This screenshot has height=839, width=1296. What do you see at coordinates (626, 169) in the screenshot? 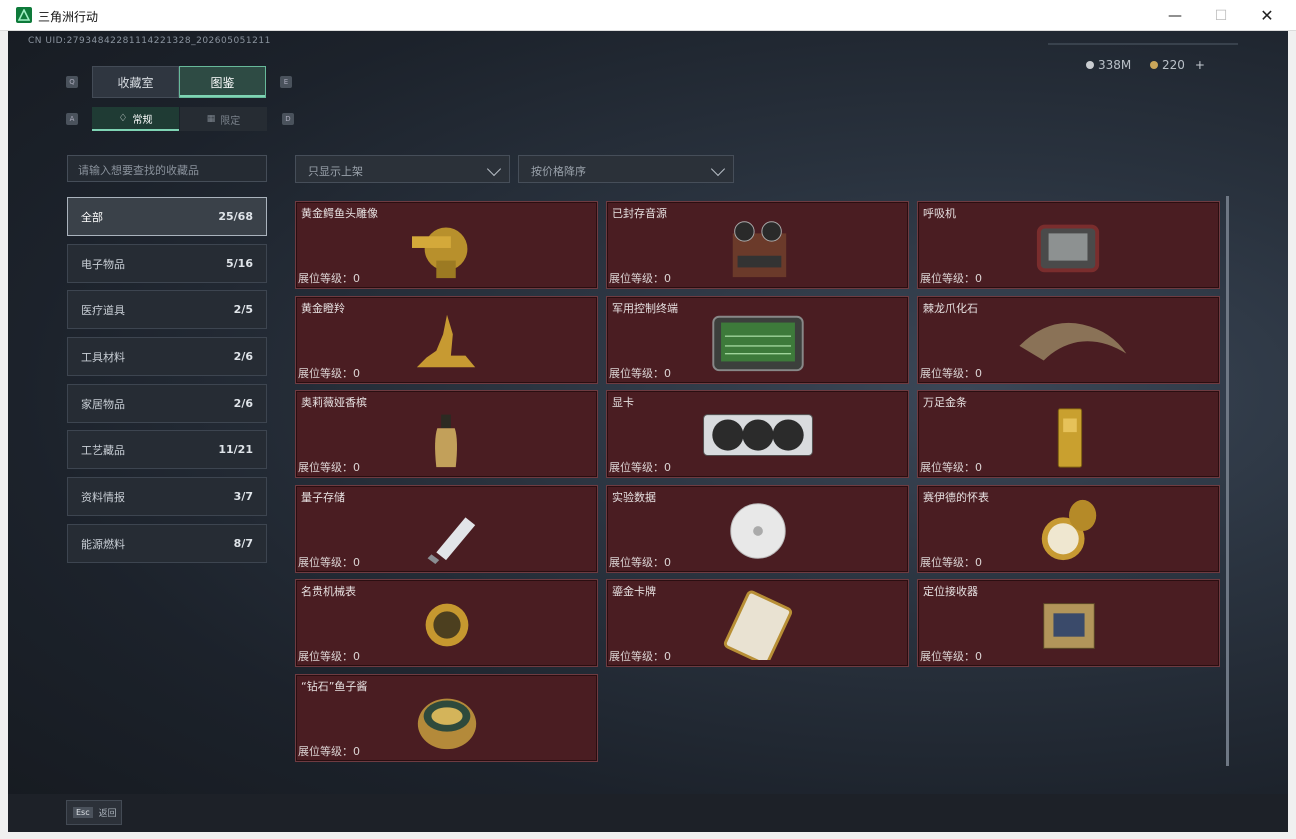
I see `sort-price-dropdown: 按价格降序` at bounding box center [626, 169].